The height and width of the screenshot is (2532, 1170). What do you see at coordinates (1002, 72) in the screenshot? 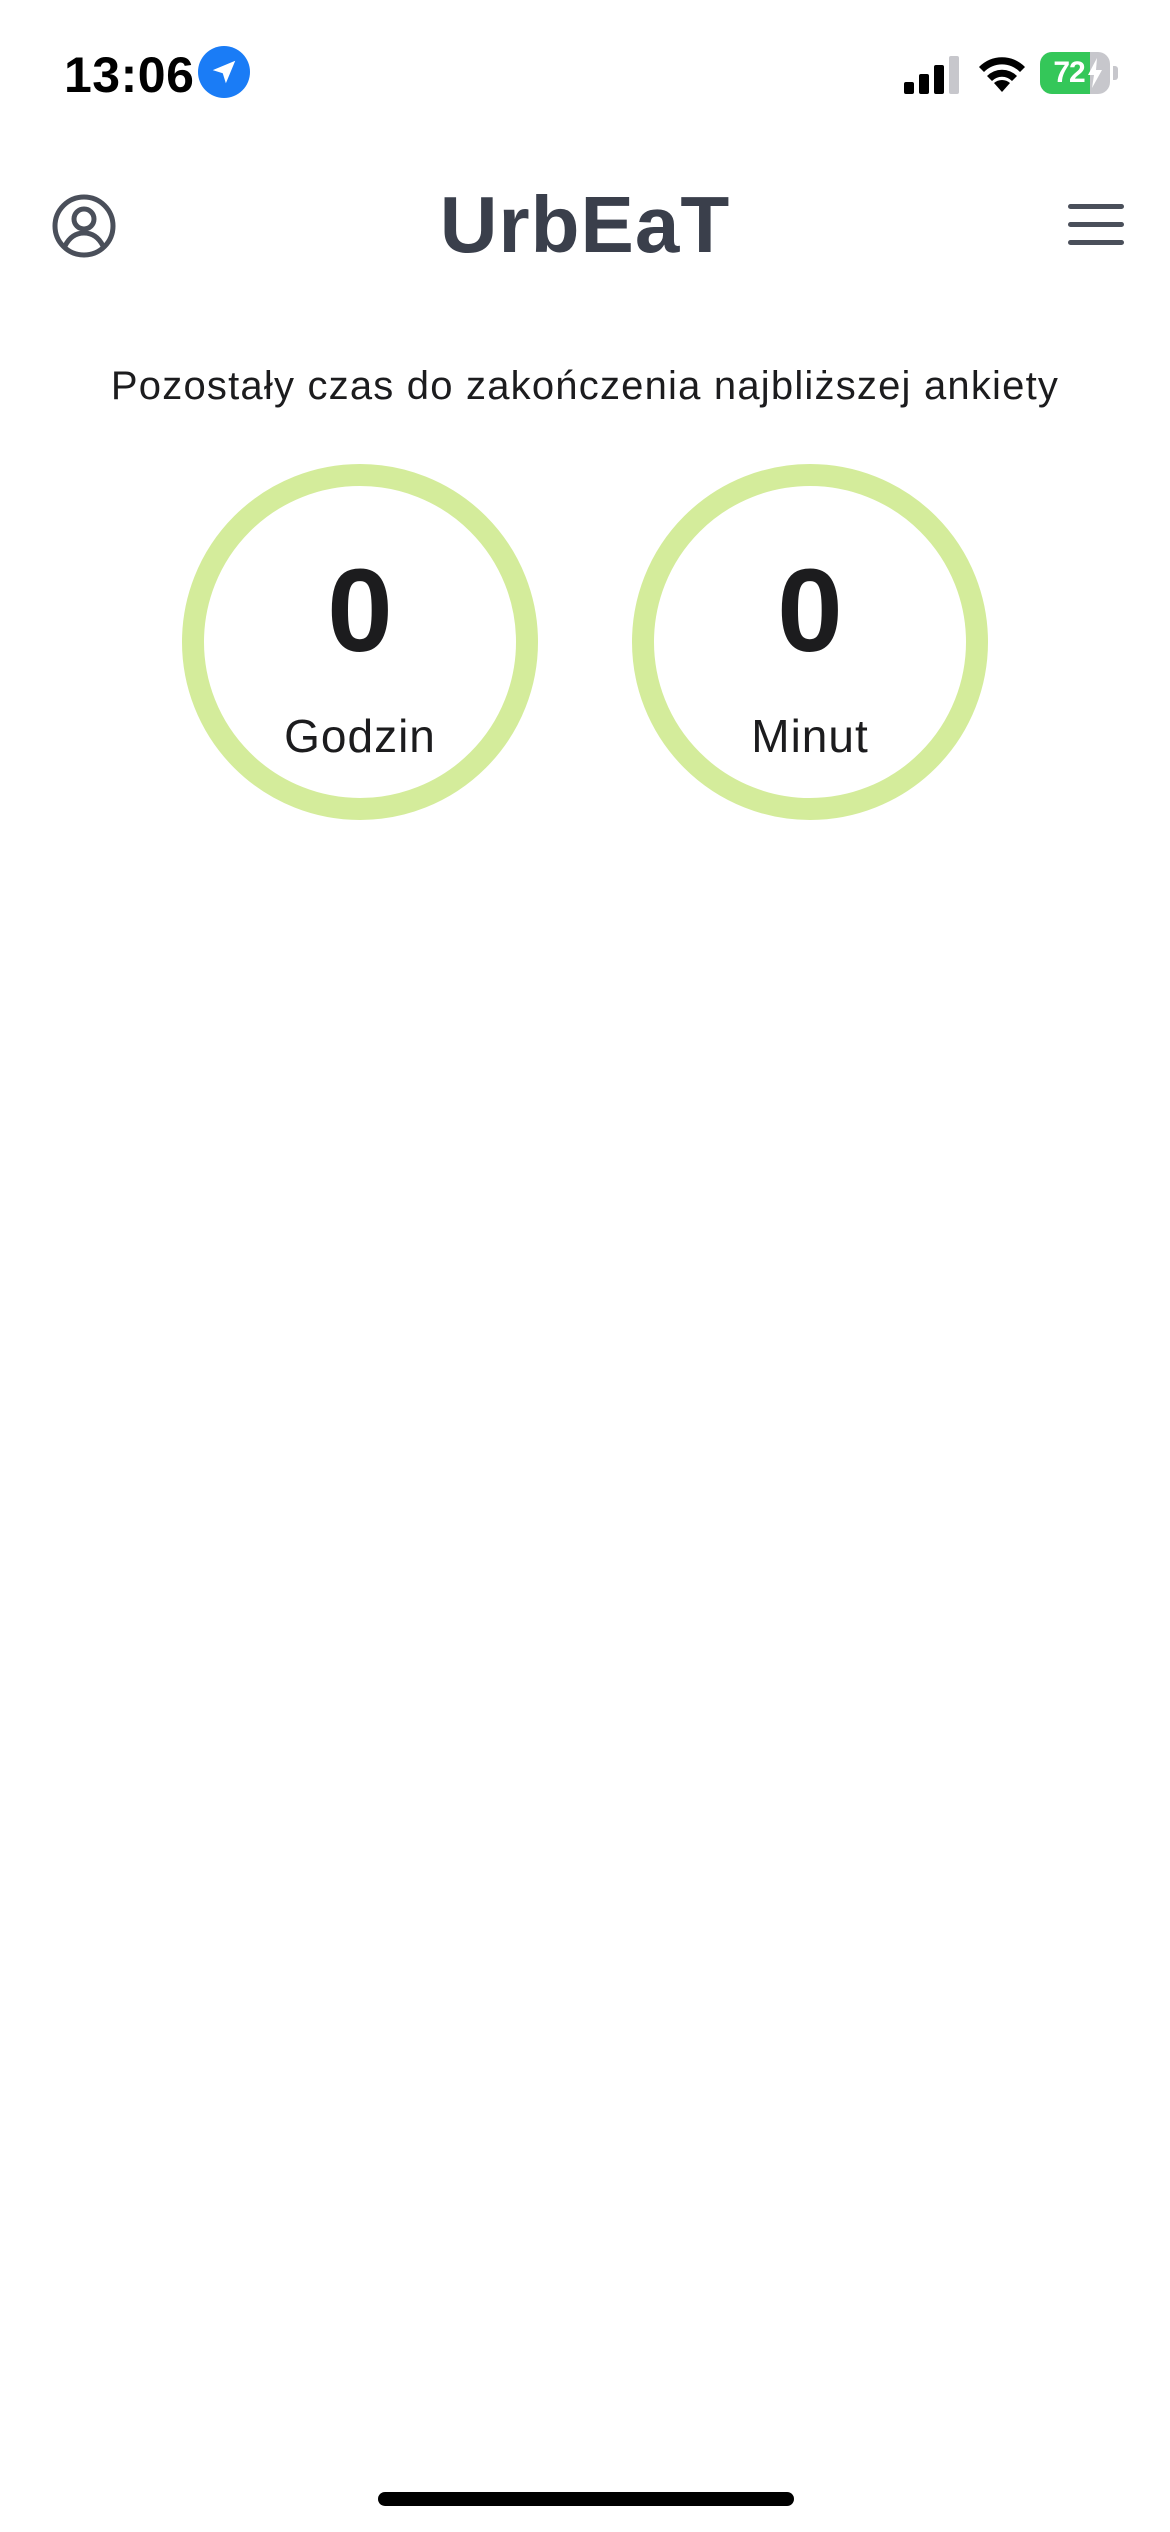
I see `wifi-icon` at bounding box center [1002, 72].